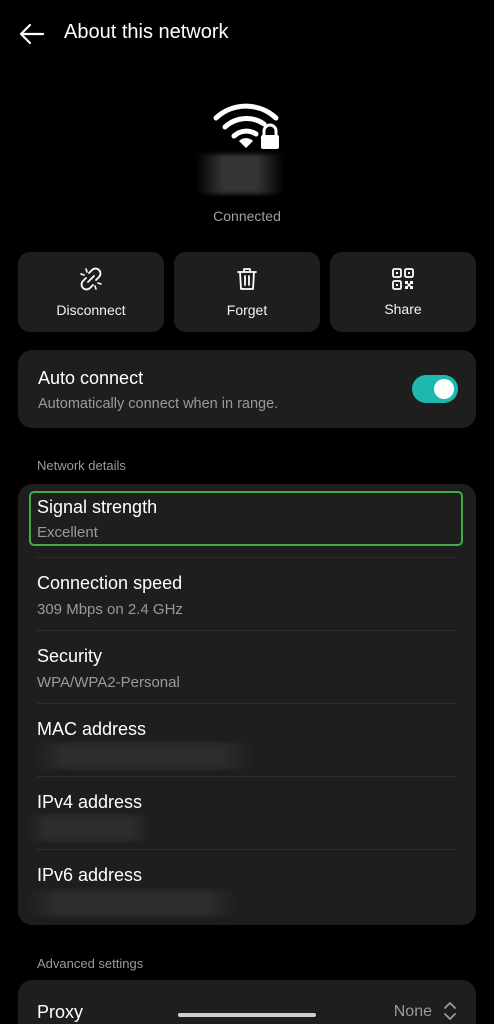 This screenshot has height=1024, width=494. What do you see at coordinates (247, 216) in the screenshot?
I see `connection-status: Connected` at bounding box center [247, 216].